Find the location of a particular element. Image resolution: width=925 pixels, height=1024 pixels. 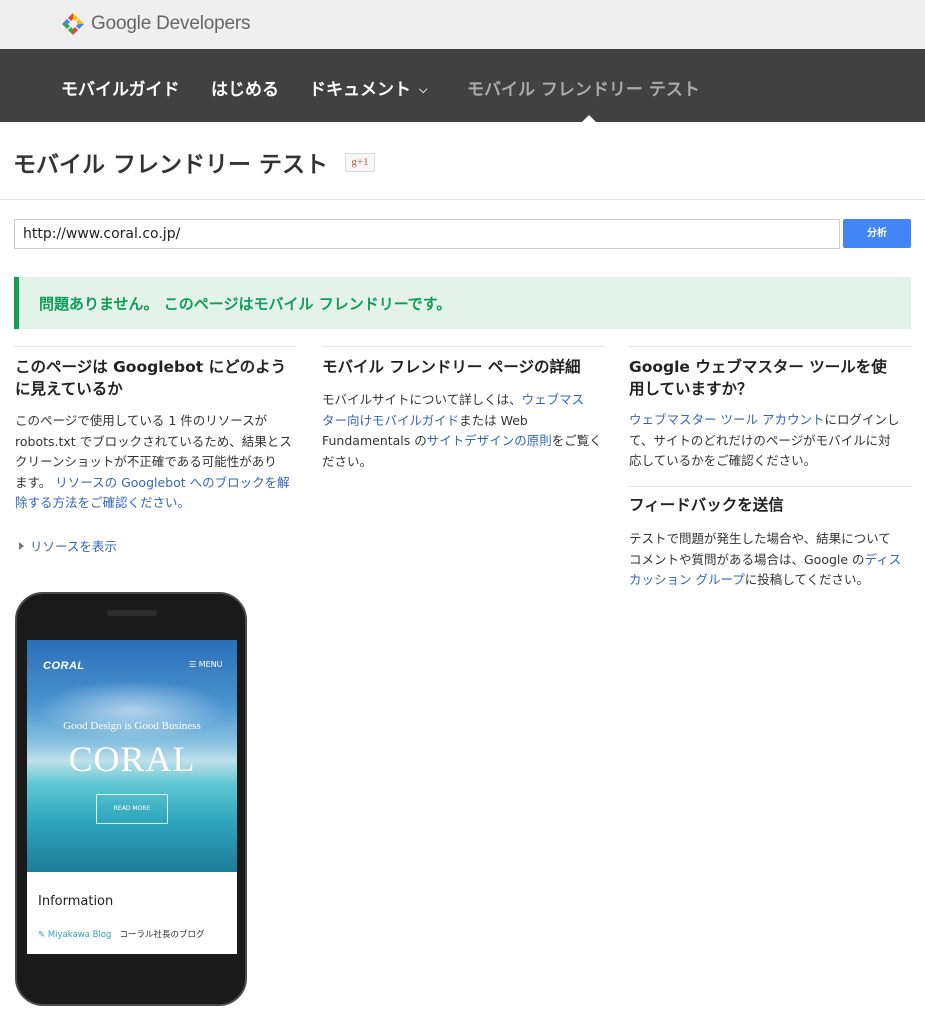

nav-item-documents: ドキュメント ⌵ is located at coordinates (368, 87).